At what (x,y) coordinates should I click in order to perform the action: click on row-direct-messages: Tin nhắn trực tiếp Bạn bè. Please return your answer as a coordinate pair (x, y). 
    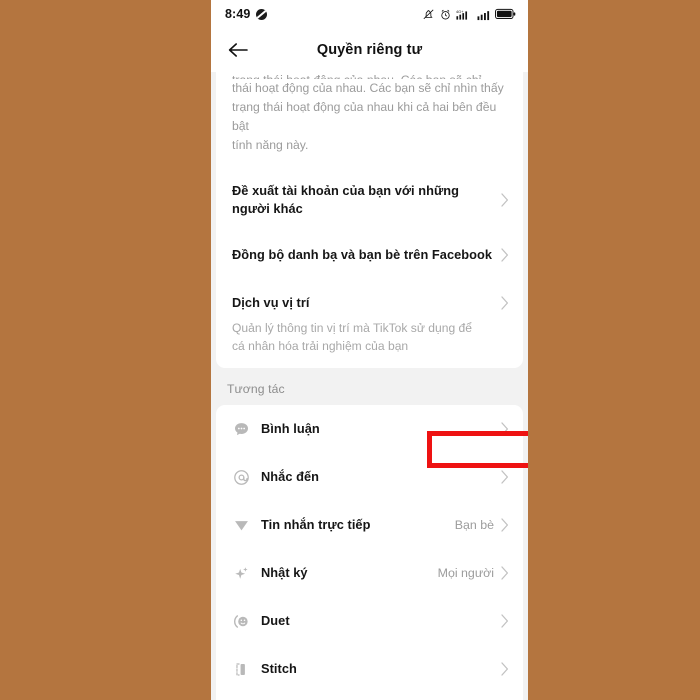
    Looking at the image, I should click on (369, 525).